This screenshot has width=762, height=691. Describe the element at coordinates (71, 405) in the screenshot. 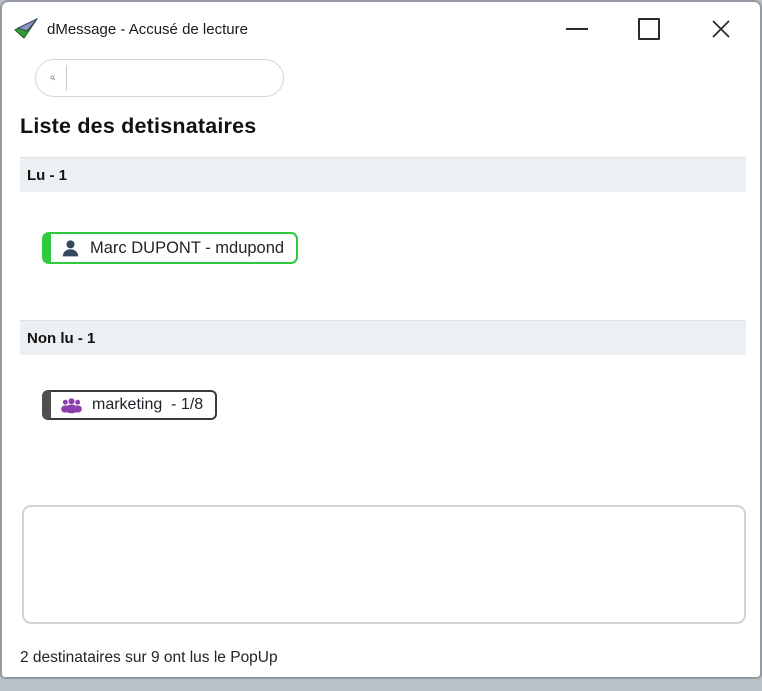

I see `users-group-icon` at that location.